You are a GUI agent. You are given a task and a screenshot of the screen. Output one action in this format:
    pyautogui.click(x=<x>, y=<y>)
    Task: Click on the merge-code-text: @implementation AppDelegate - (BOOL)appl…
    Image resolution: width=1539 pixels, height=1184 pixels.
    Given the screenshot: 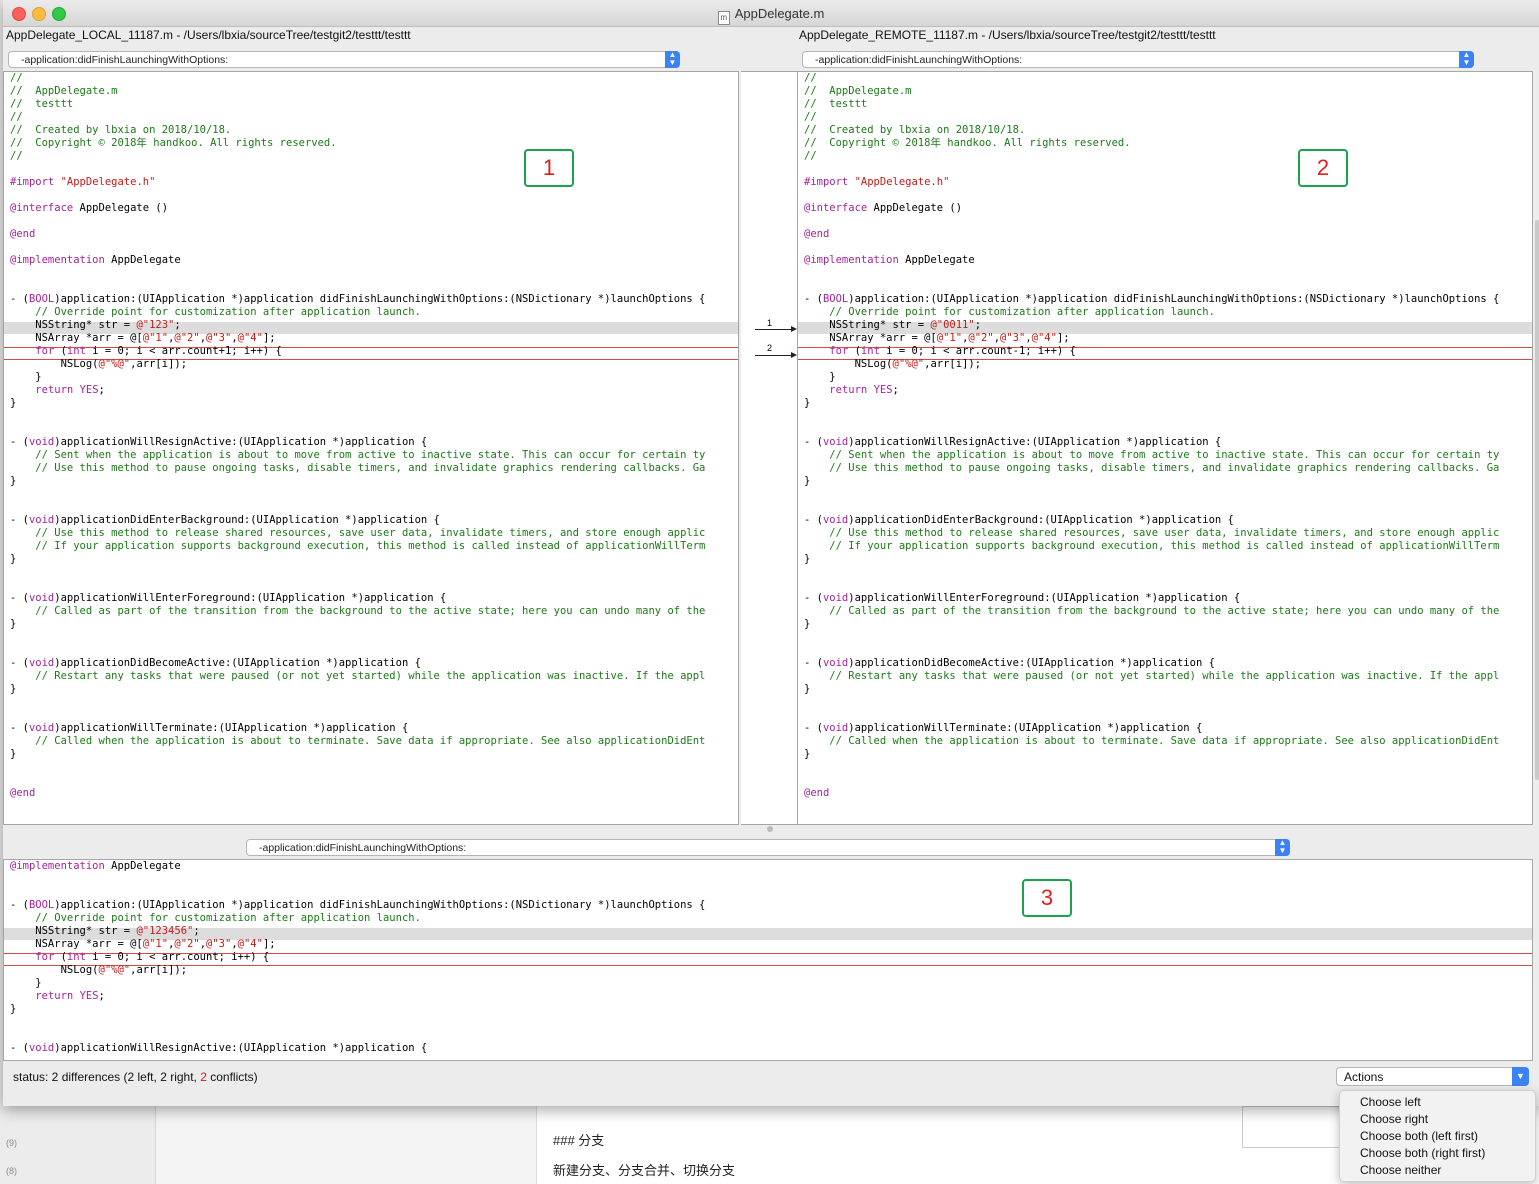 What is the action you would take?
    pyautogui.click(x=357, y=957)
    